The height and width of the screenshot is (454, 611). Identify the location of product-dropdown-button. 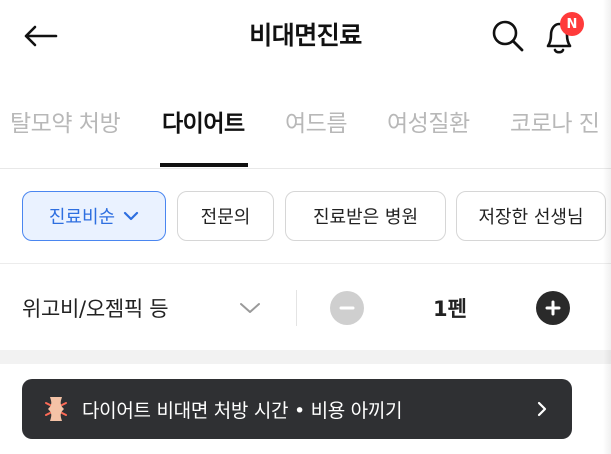
(250, 308).